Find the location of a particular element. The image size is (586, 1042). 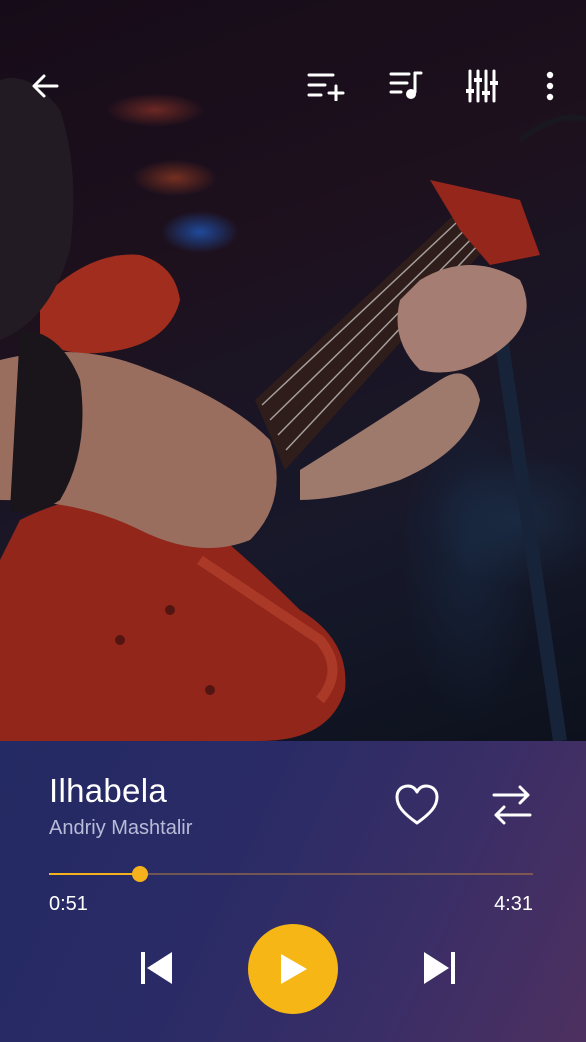

more-vertical-icon is located at coordinates (550, 86).